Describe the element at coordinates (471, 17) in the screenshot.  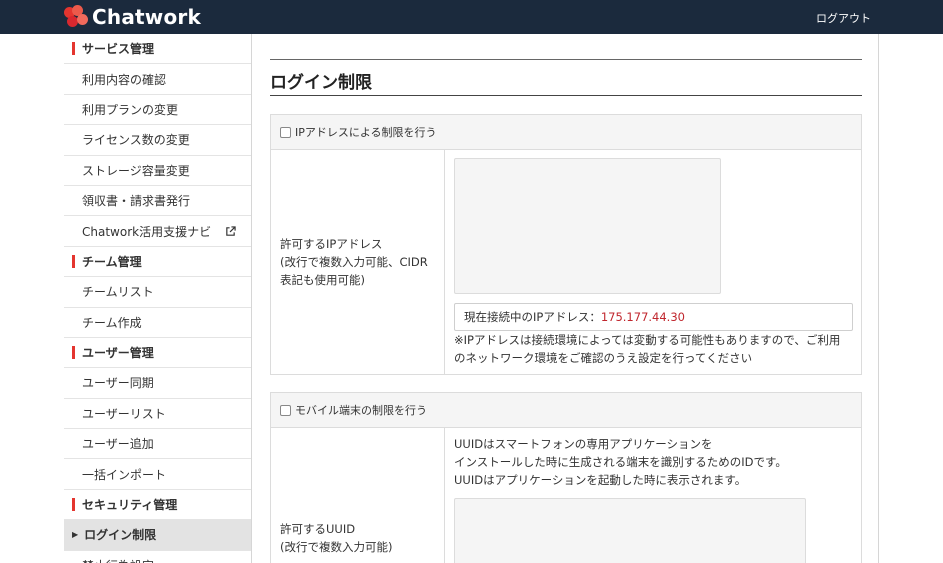
I see `top-header: Chatwork ログアウト` at that location.